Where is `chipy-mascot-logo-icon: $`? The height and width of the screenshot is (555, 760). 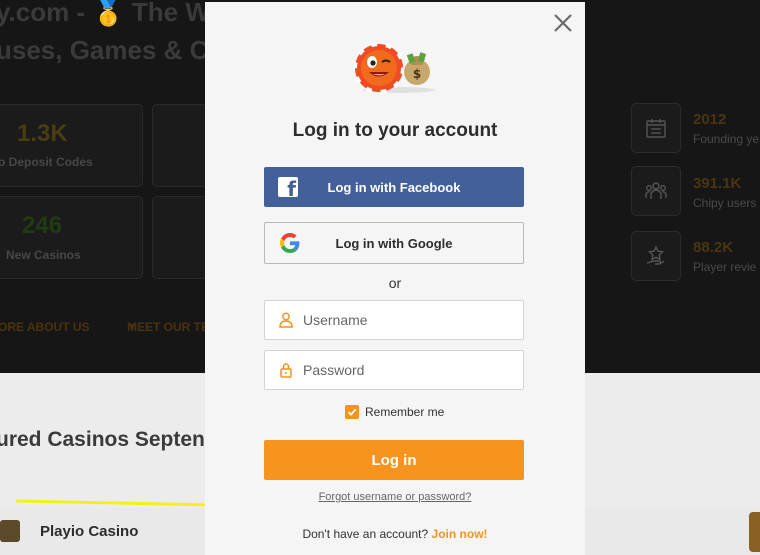
chipy-mascot-logo-icon: $ is located at coordinates (394, 68).